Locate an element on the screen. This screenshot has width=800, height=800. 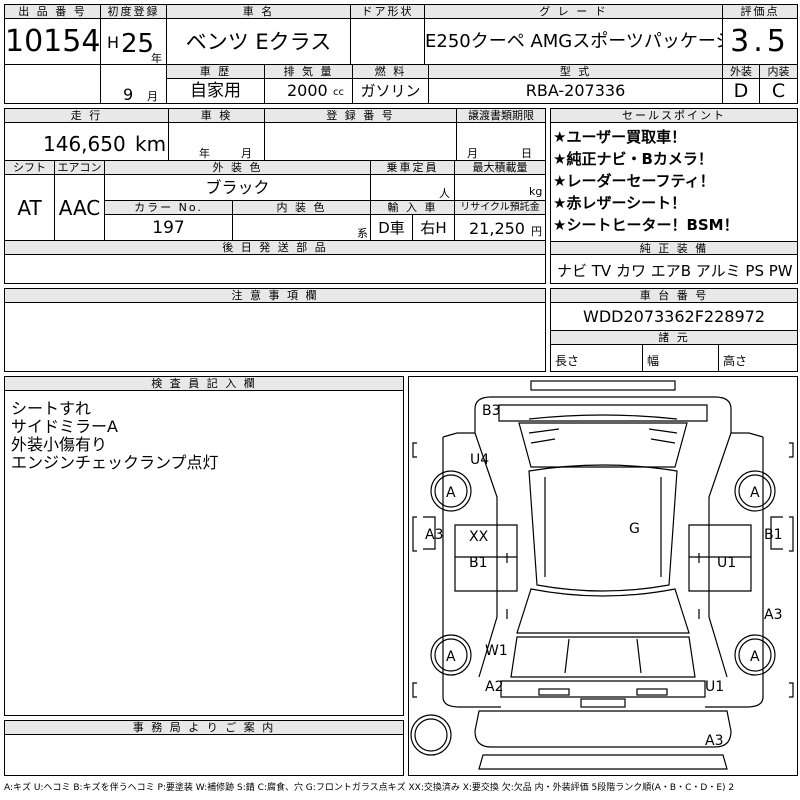
car-name-label: 車 名 is located at coordinates (259, 12).